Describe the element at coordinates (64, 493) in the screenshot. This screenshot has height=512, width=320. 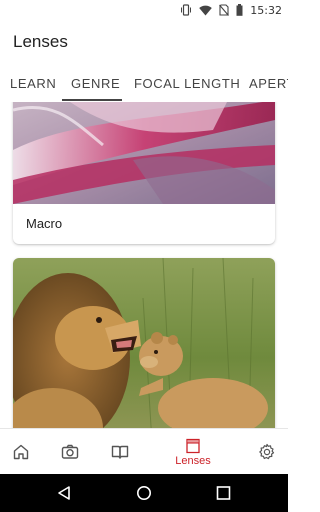
I see `back-icon` at that location.